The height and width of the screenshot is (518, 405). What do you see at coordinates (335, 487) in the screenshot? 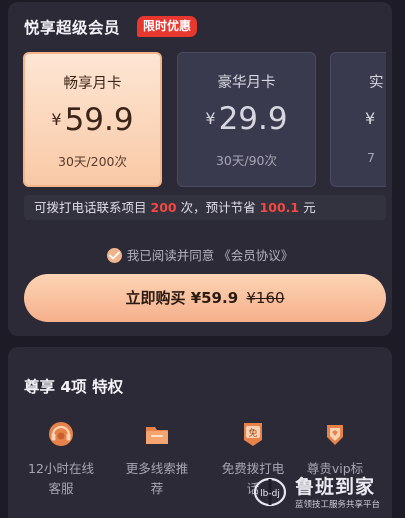
I see `brand-name: 鲁班到家` at bounding box center [335, 487].